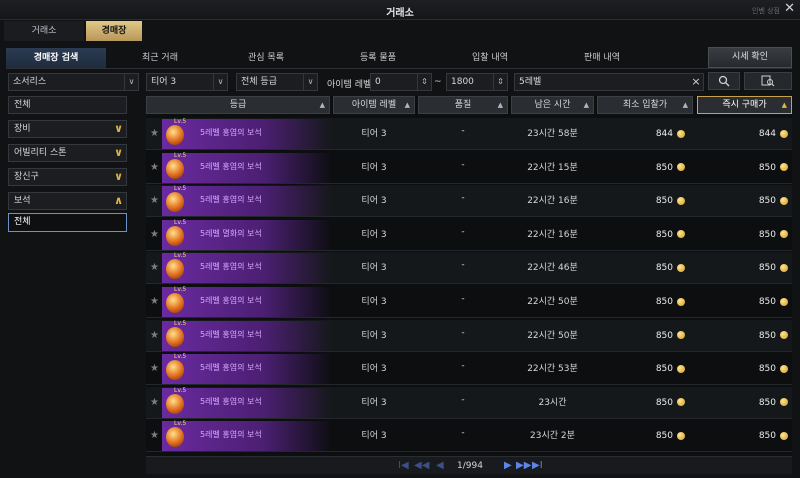 The height and width of the screenshot is (478, 800). Describe the element at coordinates (378, 58) in the screenshot. I see `tab-registered-items: 등록 물품` at that location.